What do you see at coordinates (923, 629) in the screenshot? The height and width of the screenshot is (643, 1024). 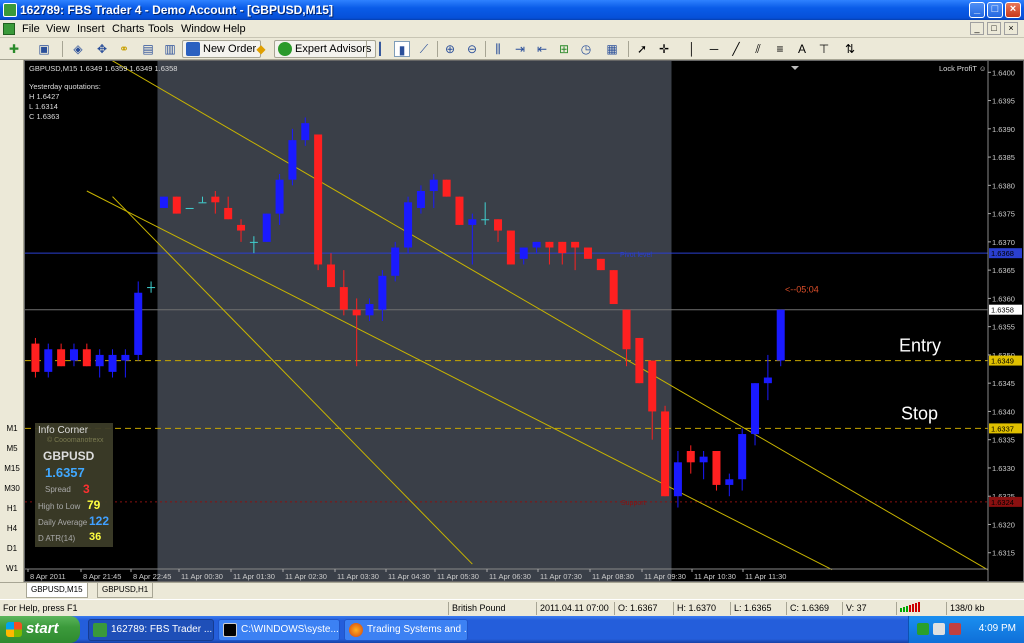 I see `tray-network-icon` at bounding box center [923, 629].